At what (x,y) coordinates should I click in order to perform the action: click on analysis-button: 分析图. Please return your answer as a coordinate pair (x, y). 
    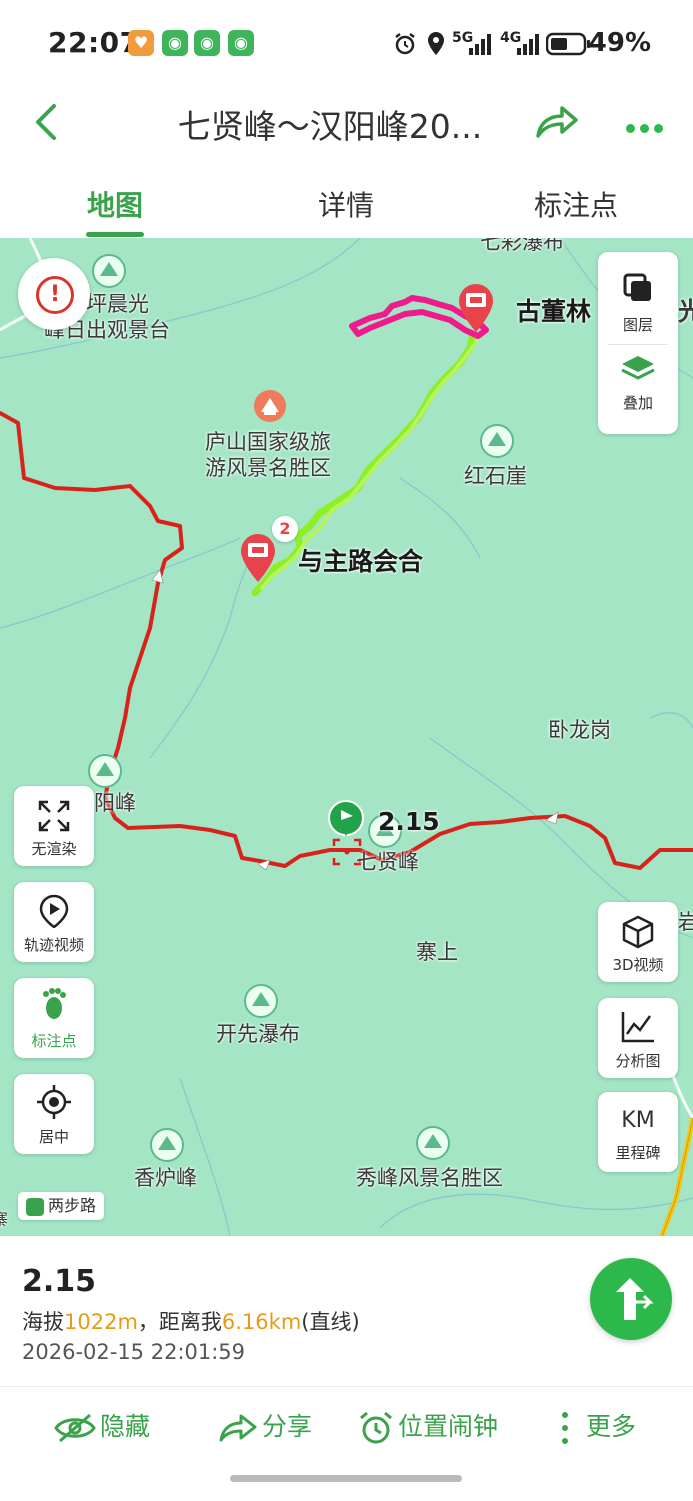
    Looking at the image, I should click on (638, 1038).